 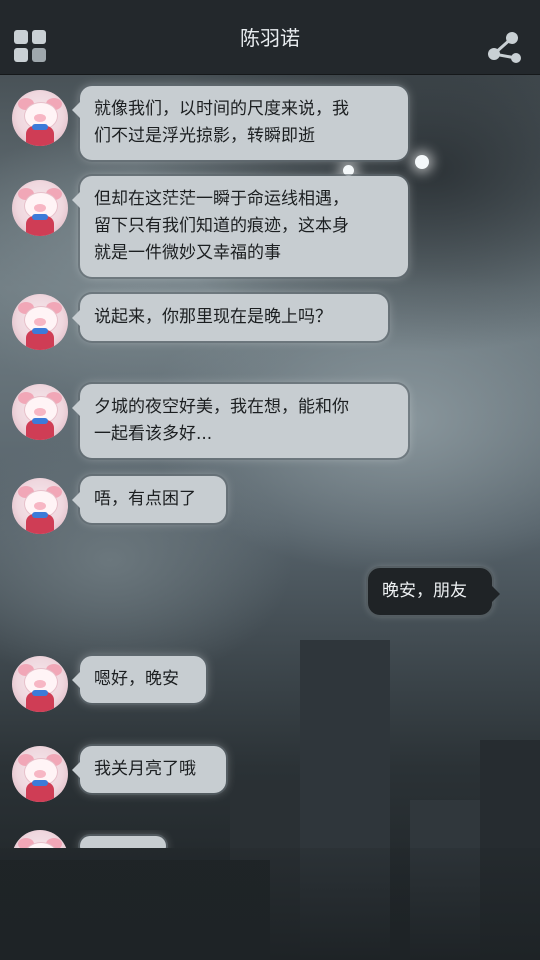 I want to click on message-bubble: 我关月亮了哦, so click(x=149, y=769).